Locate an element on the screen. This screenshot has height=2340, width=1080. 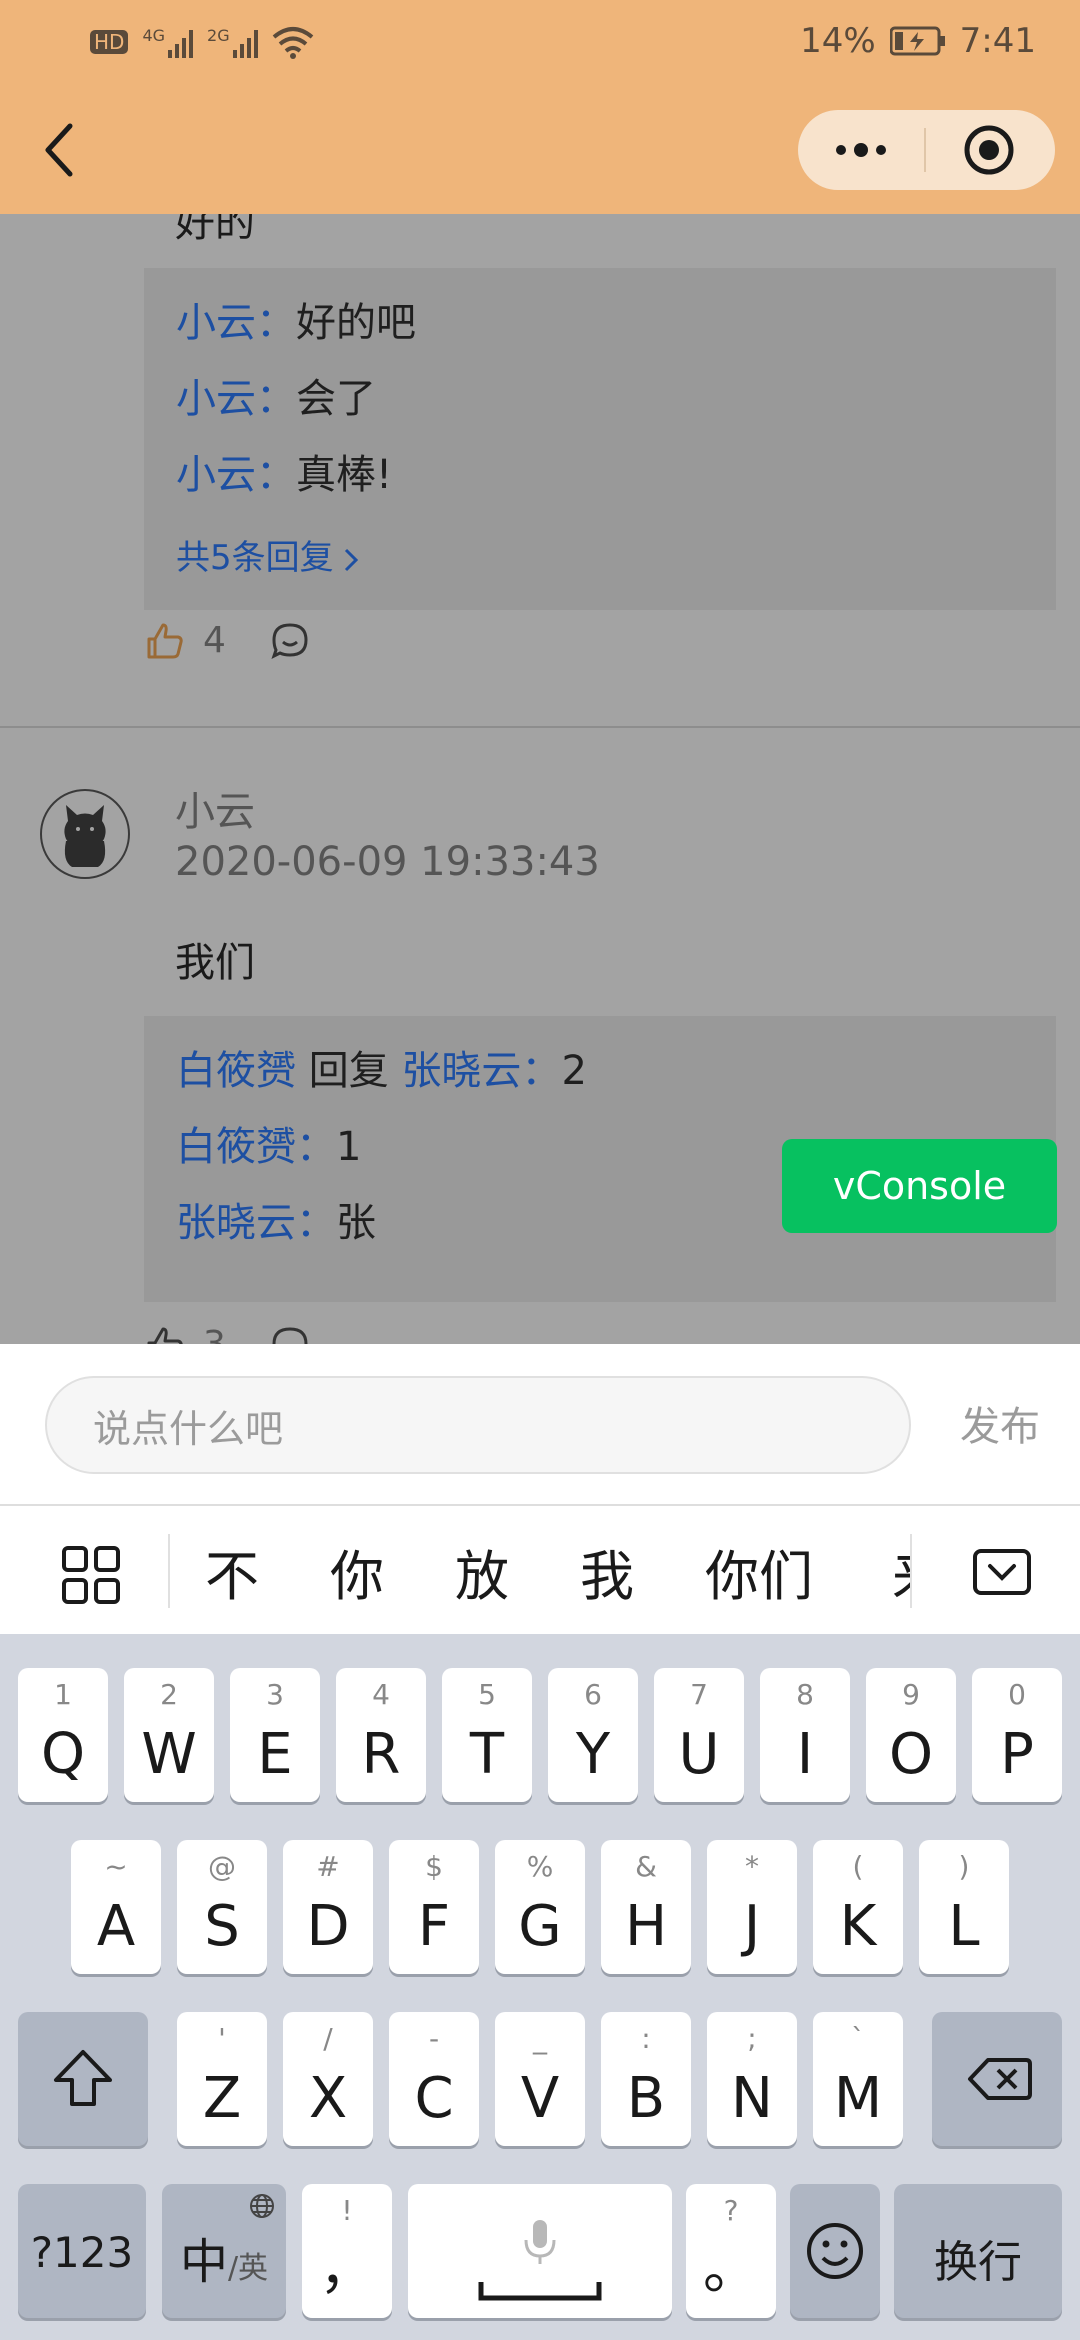
emoji-key is located at coordinates (835, 2251).